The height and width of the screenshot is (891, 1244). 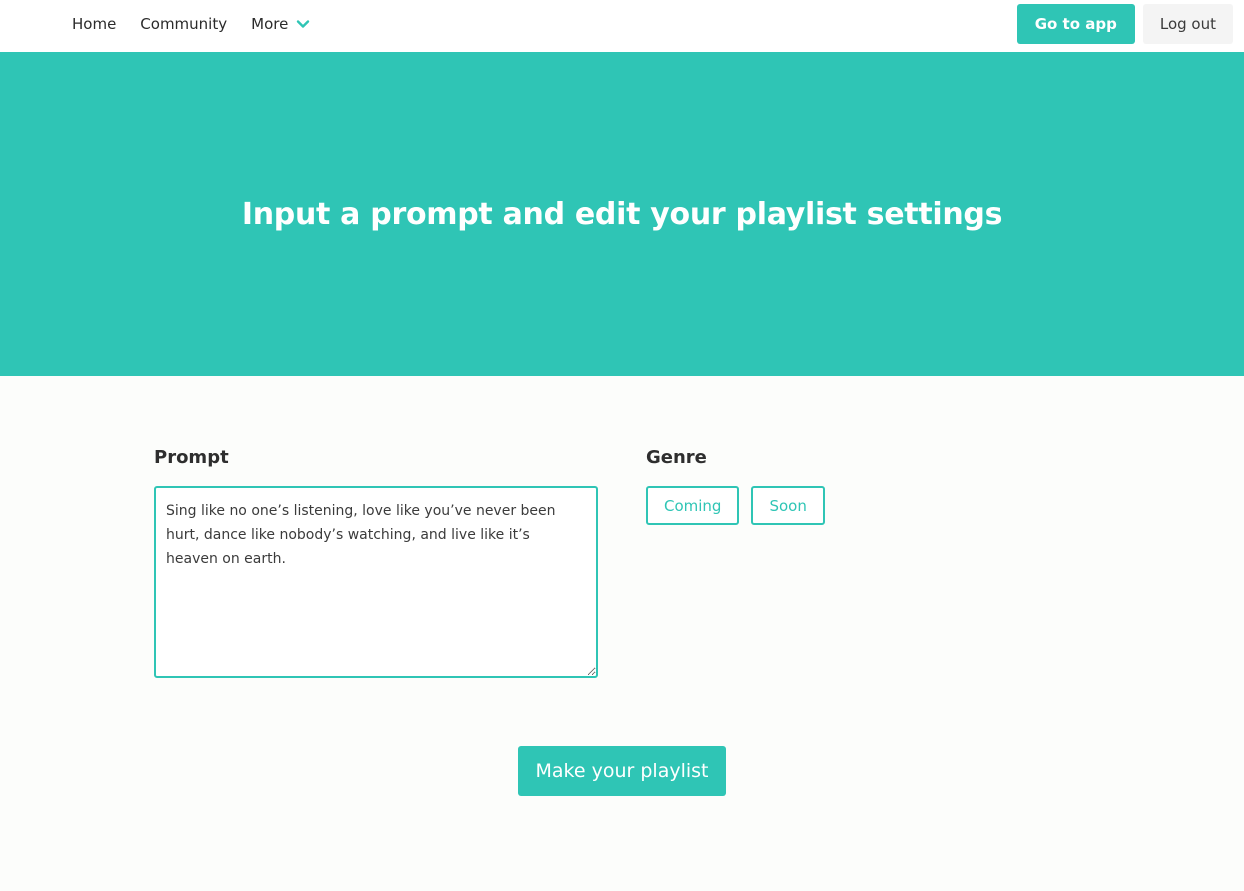 What do you see at coordinates (1075, 24) in the screenshot?
I see `go-to-app-button: Go to app` at bounding box center [1075, 24].